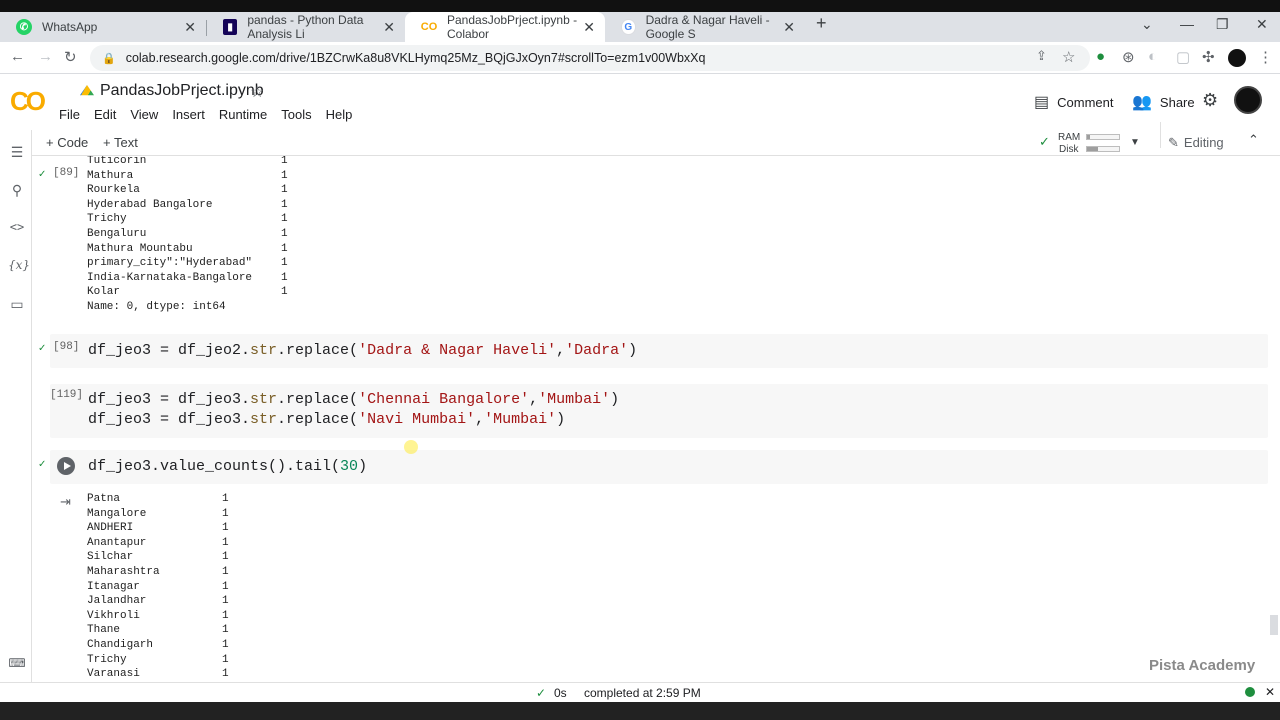  Describe the element at coordinates (1041, 56) in the screenshot. I see `share-page-icon: ⇪` at that location.